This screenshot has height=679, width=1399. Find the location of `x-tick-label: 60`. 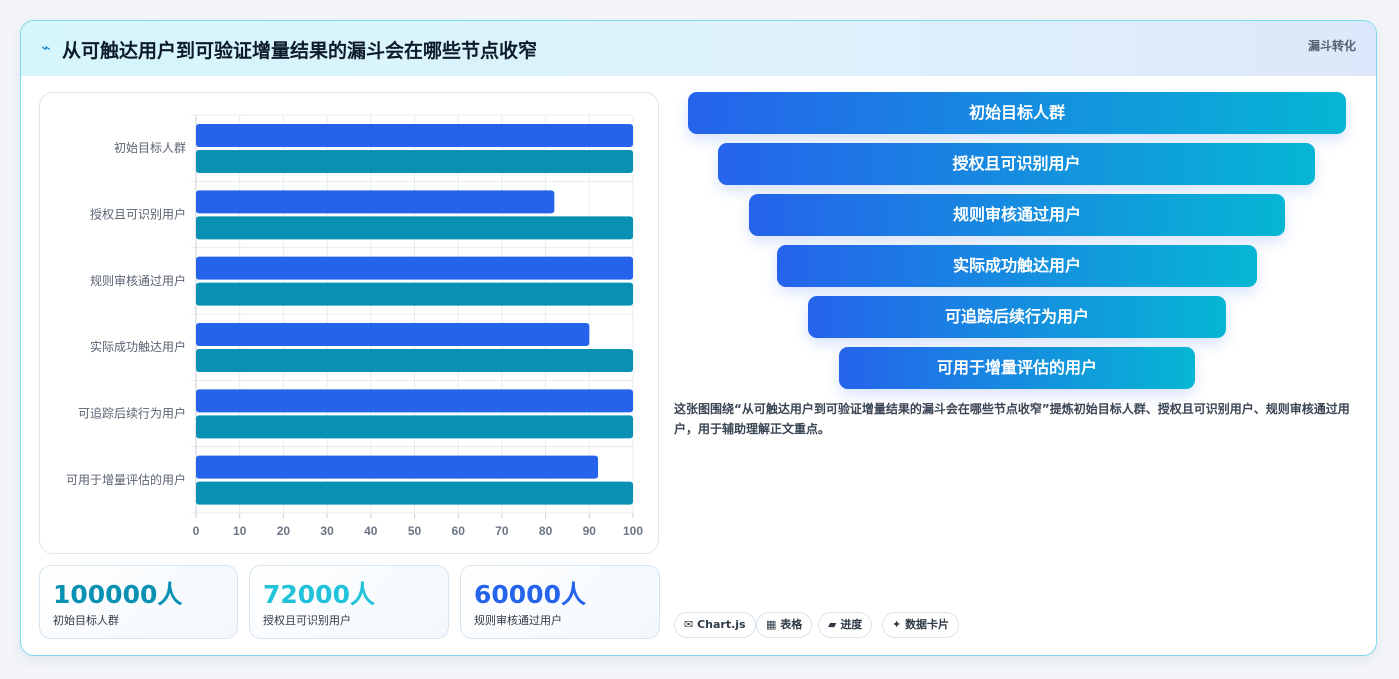

x-tick-label: 60 is located at coordinates (459, 531).